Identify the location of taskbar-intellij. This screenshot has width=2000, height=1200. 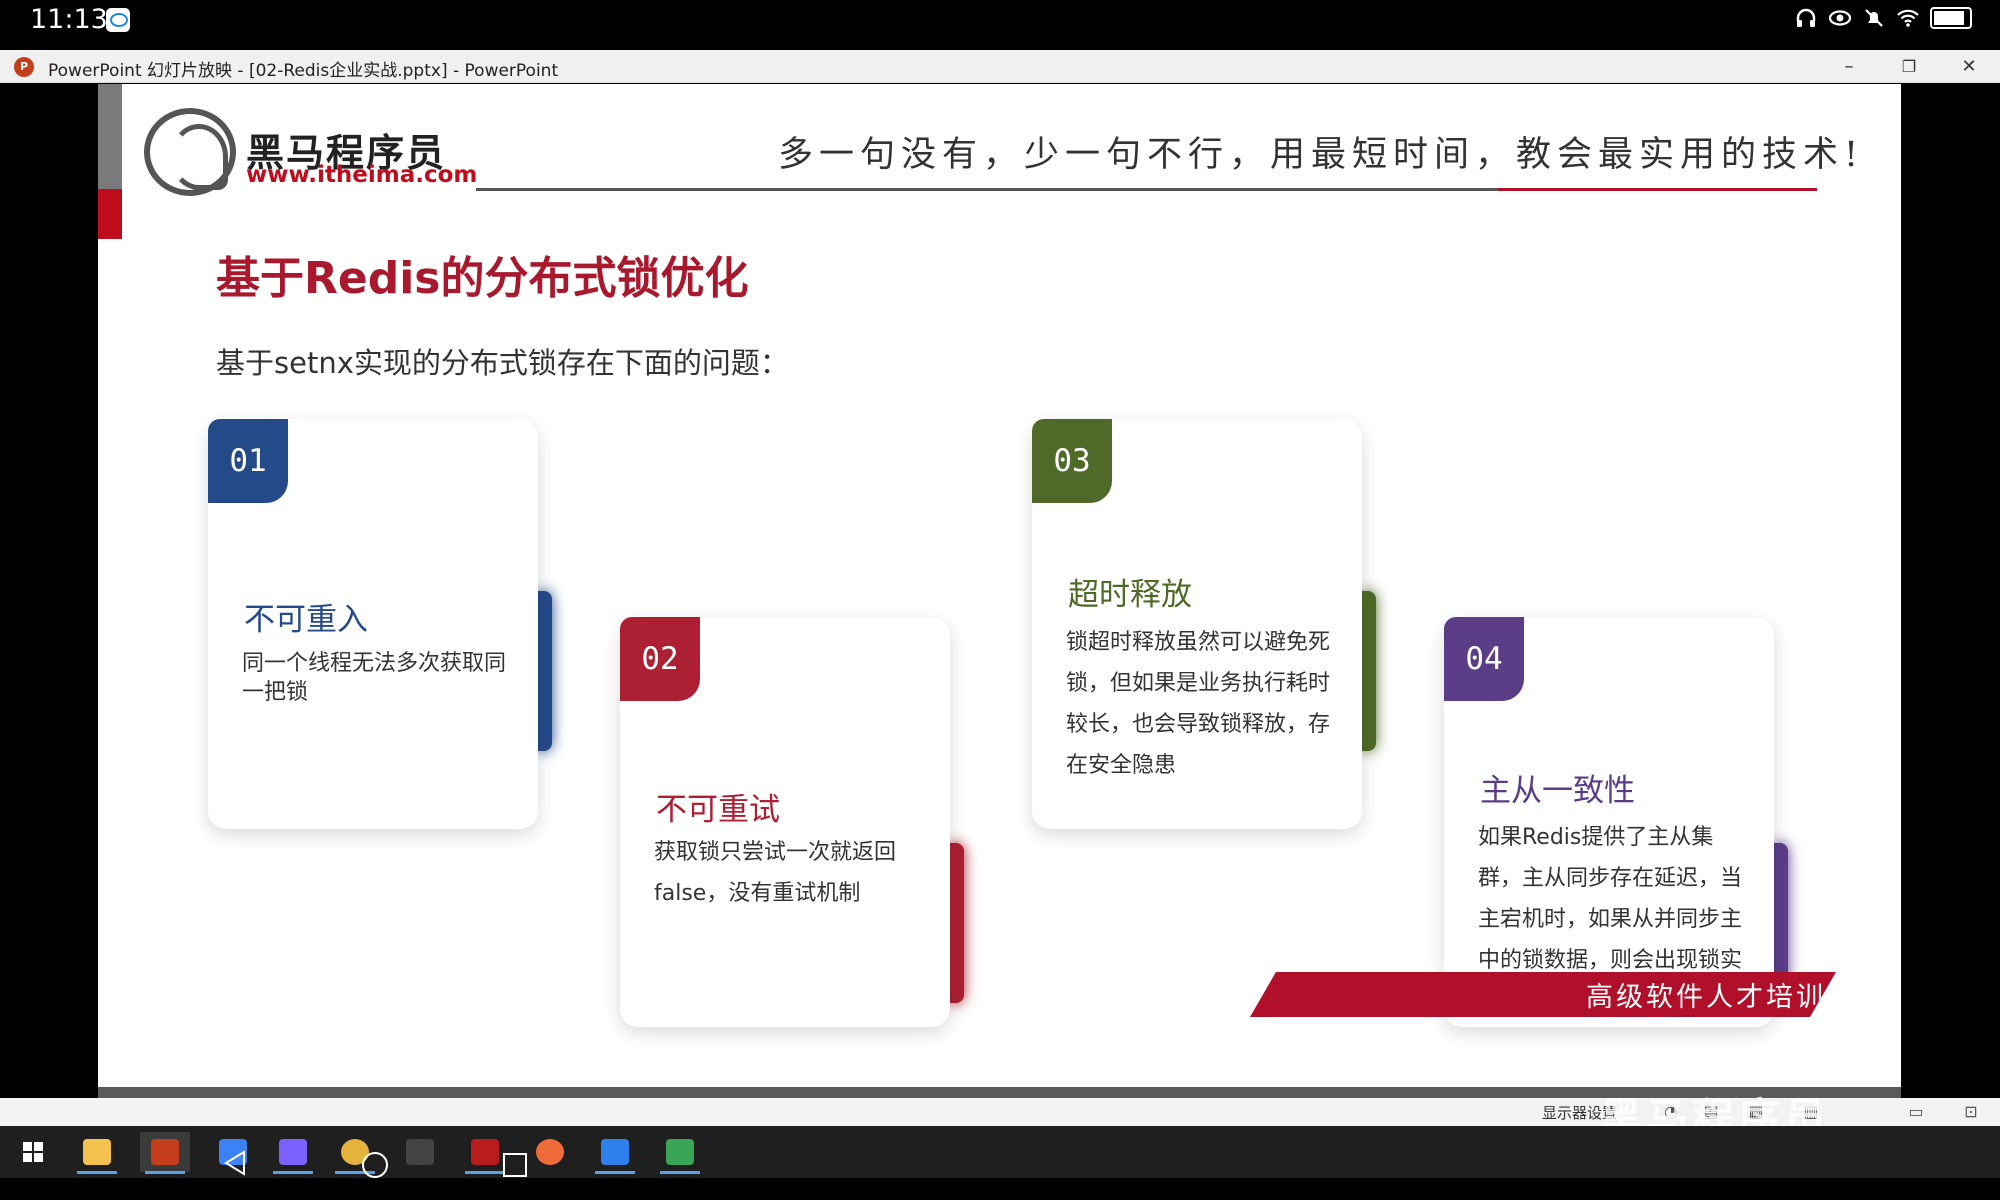
(293, 1153).